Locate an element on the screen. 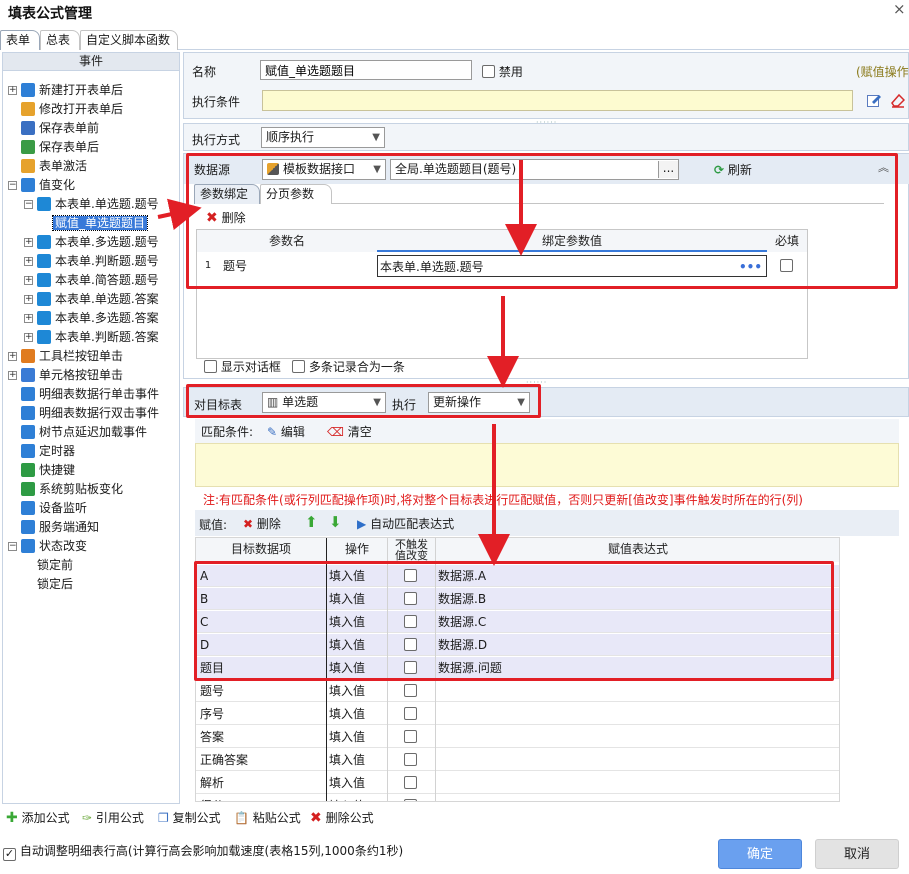 Image resolution: width=909 pixels, height=874 pixels. delete-icon: ✖ is located at coordinates (316, 818).